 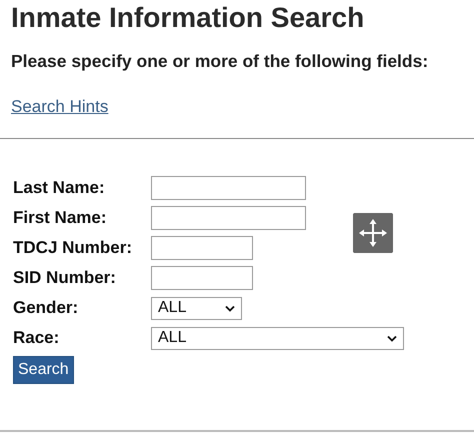 I want to click on field-label: Gender:, so click(x=46, y=308).